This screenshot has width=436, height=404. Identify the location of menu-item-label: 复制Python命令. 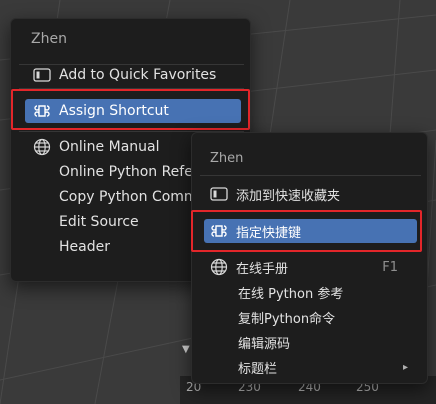
(287, 319).